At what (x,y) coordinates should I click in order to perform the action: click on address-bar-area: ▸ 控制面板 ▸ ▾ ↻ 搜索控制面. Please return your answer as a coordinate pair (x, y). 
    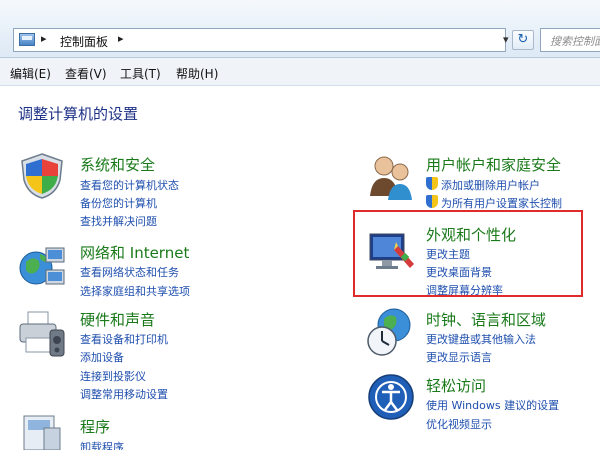
    Looking at the image, I should click on (300, 29).